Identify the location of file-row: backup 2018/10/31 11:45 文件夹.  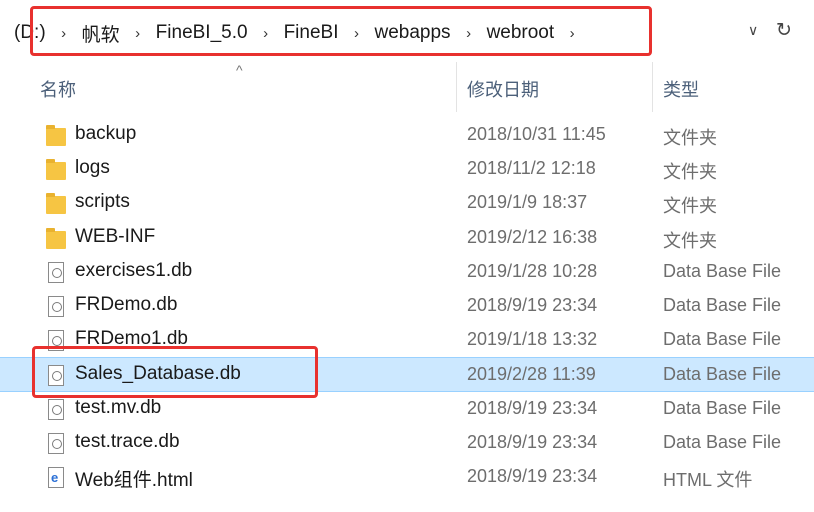
(407, 135).